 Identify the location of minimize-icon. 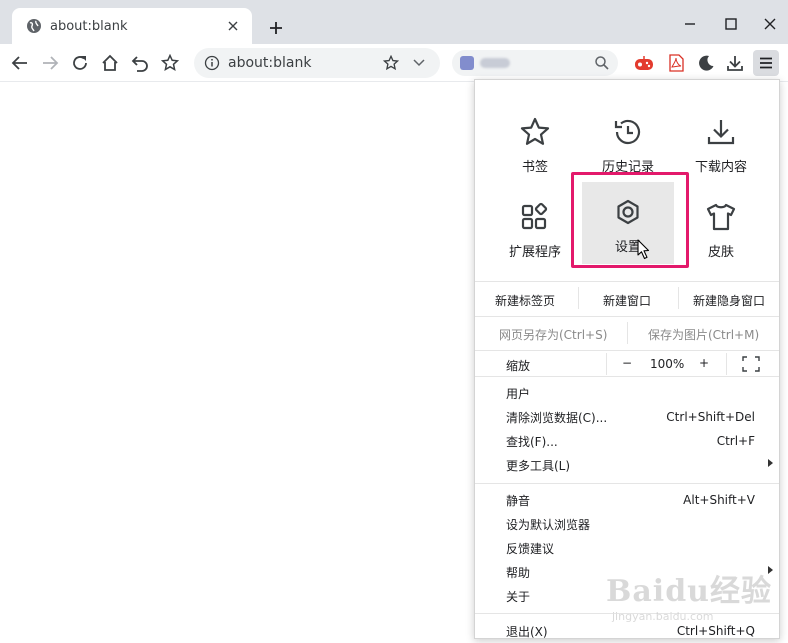
(690, 24).